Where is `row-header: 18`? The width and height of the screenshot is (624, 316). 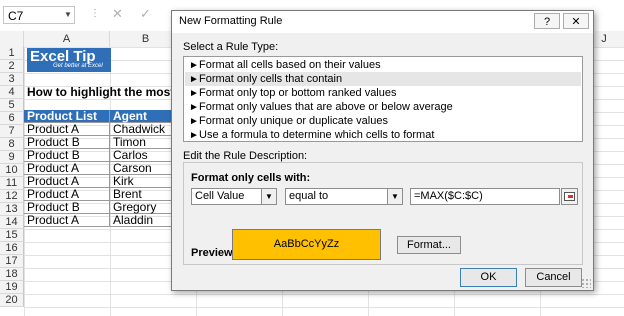
row-header: 18 is located at coordinates (12, 274).